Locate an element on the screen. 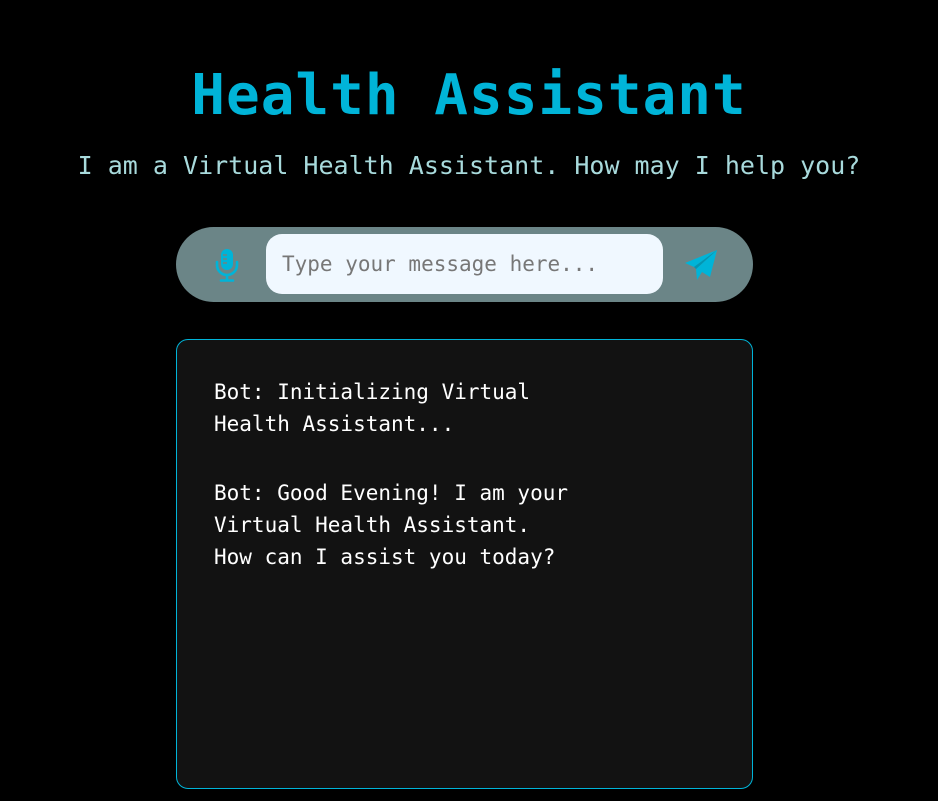  microphone-icon is located at coordinates (227, 265).